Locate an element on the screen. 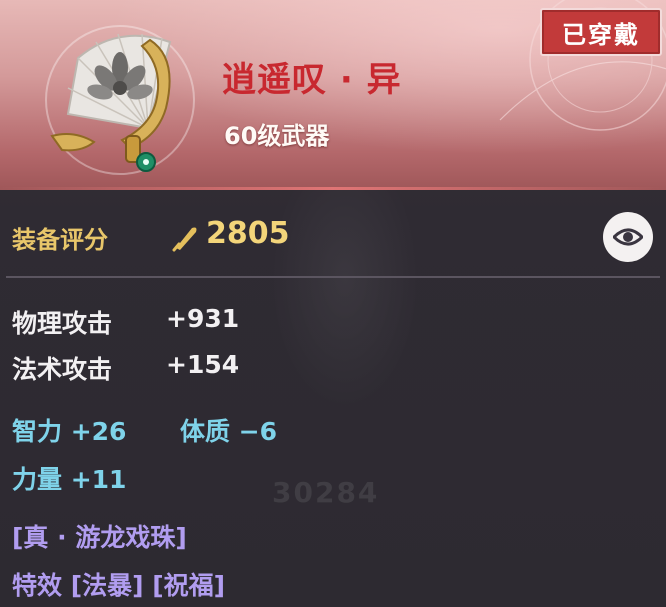  constitution-stat: 体质 −6 is located at coordinates (229, 431).